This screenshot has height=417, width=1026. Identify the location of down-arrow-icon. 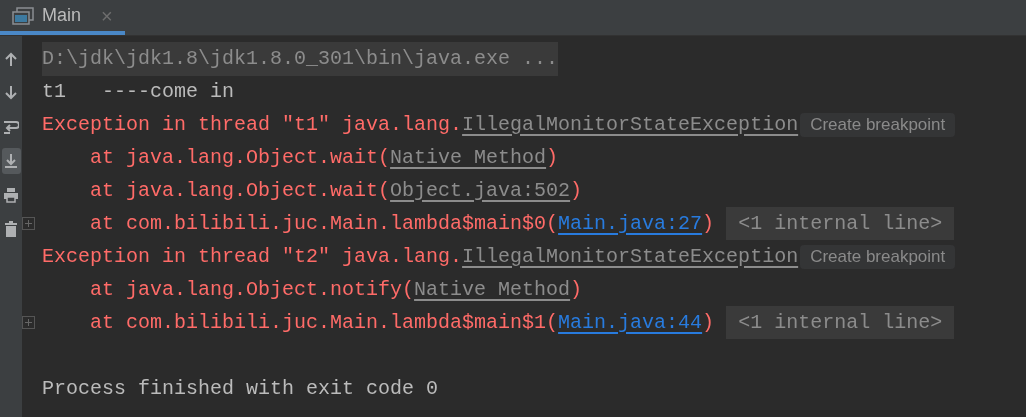
(11, 93).